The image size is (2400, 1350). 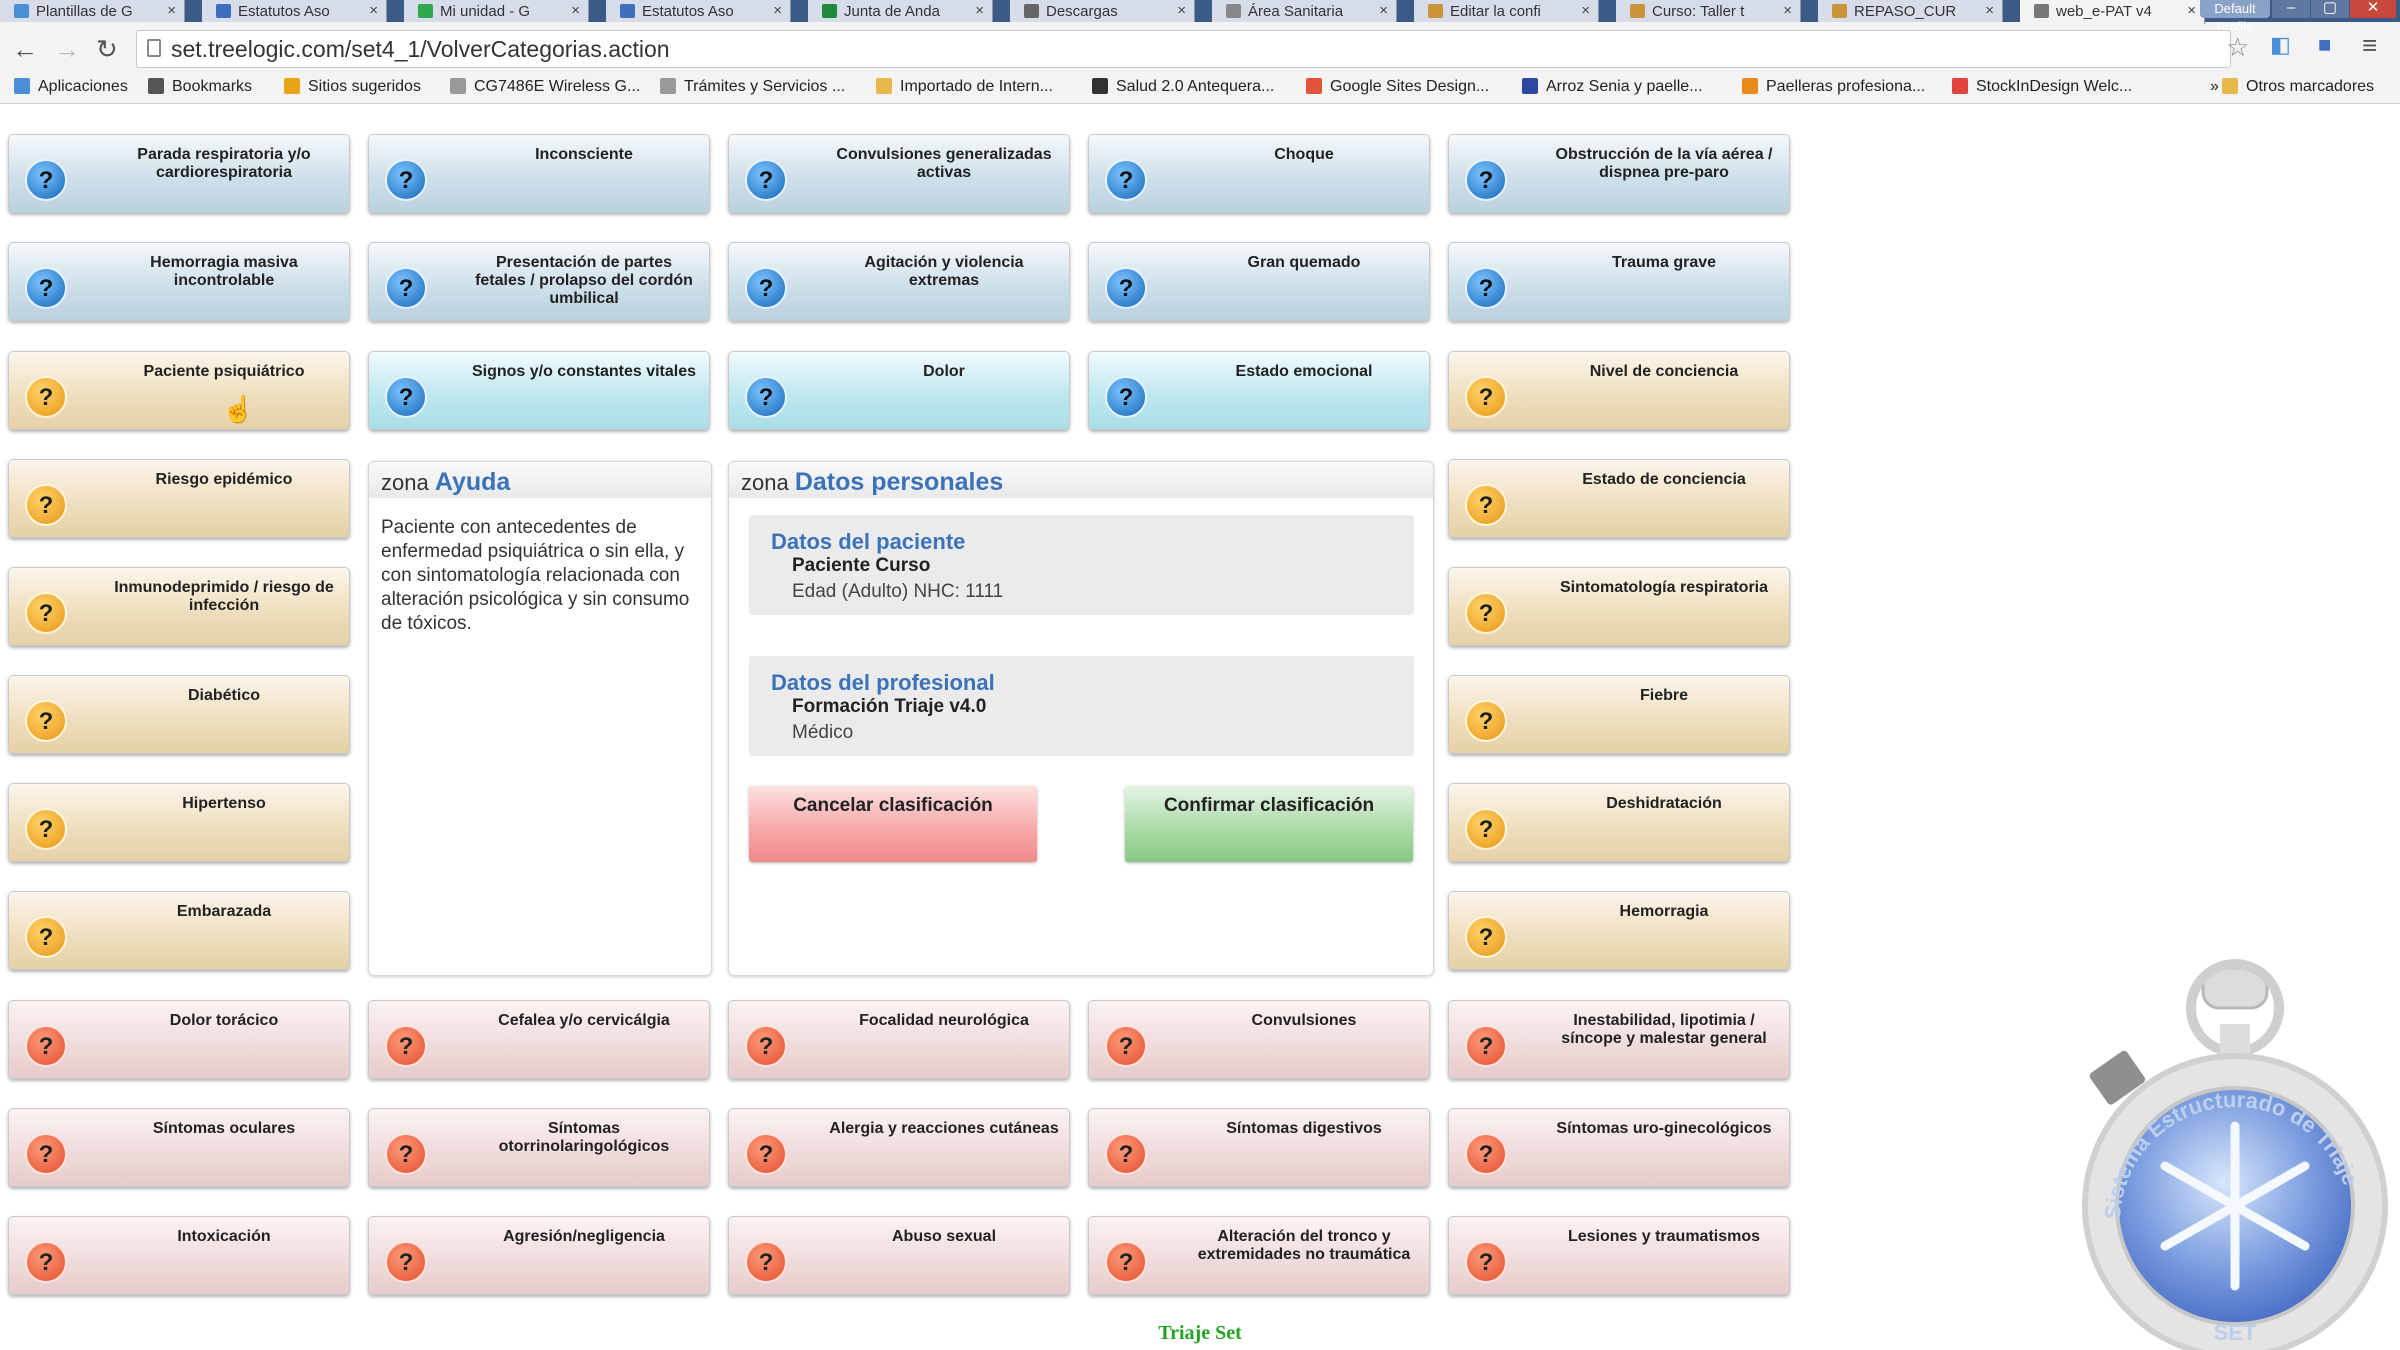 I want to click on browser-tab: Descargas ×, so click(x=1102, y=11).